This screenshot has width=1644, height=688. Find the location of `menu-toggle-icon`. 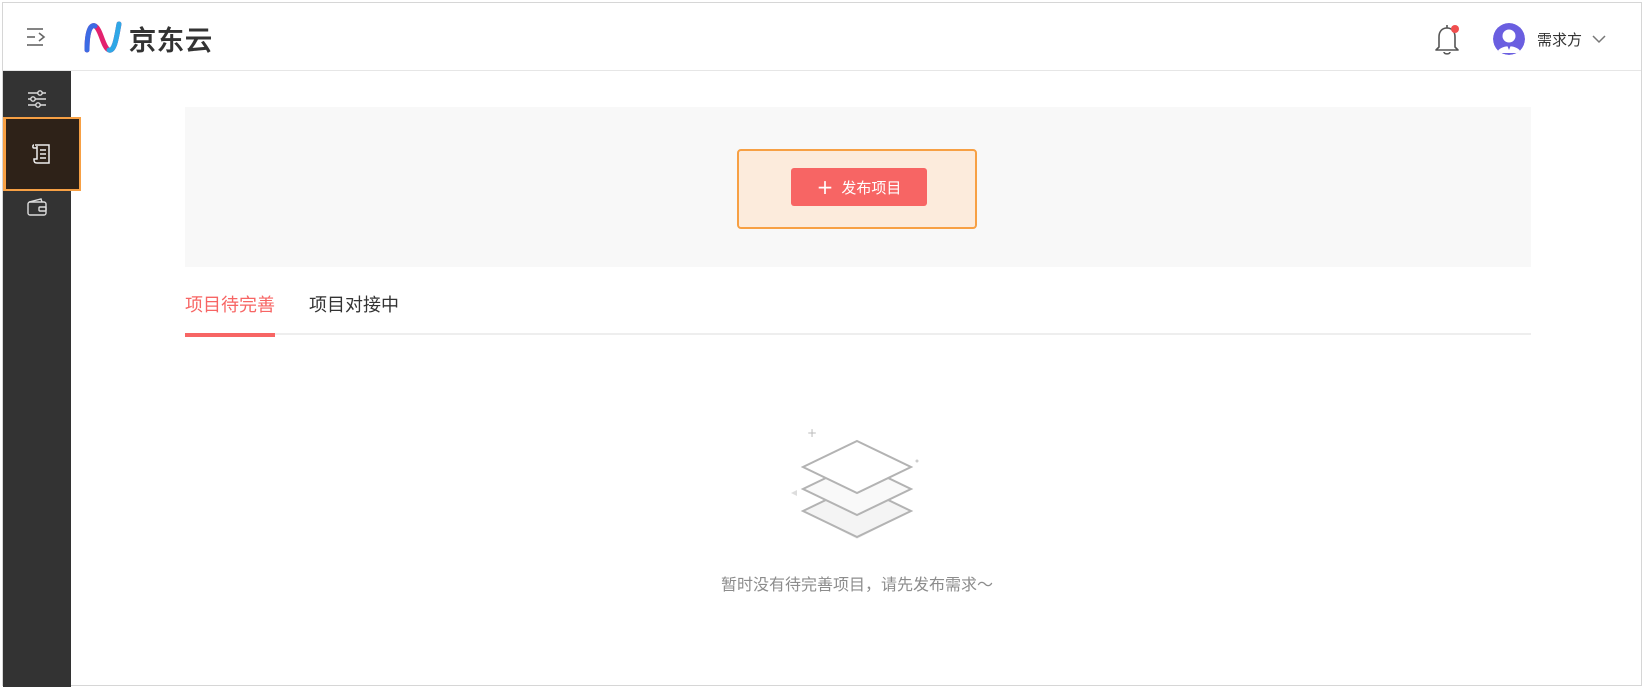

menu-toggle-icon is located at coordinates (37, 37).